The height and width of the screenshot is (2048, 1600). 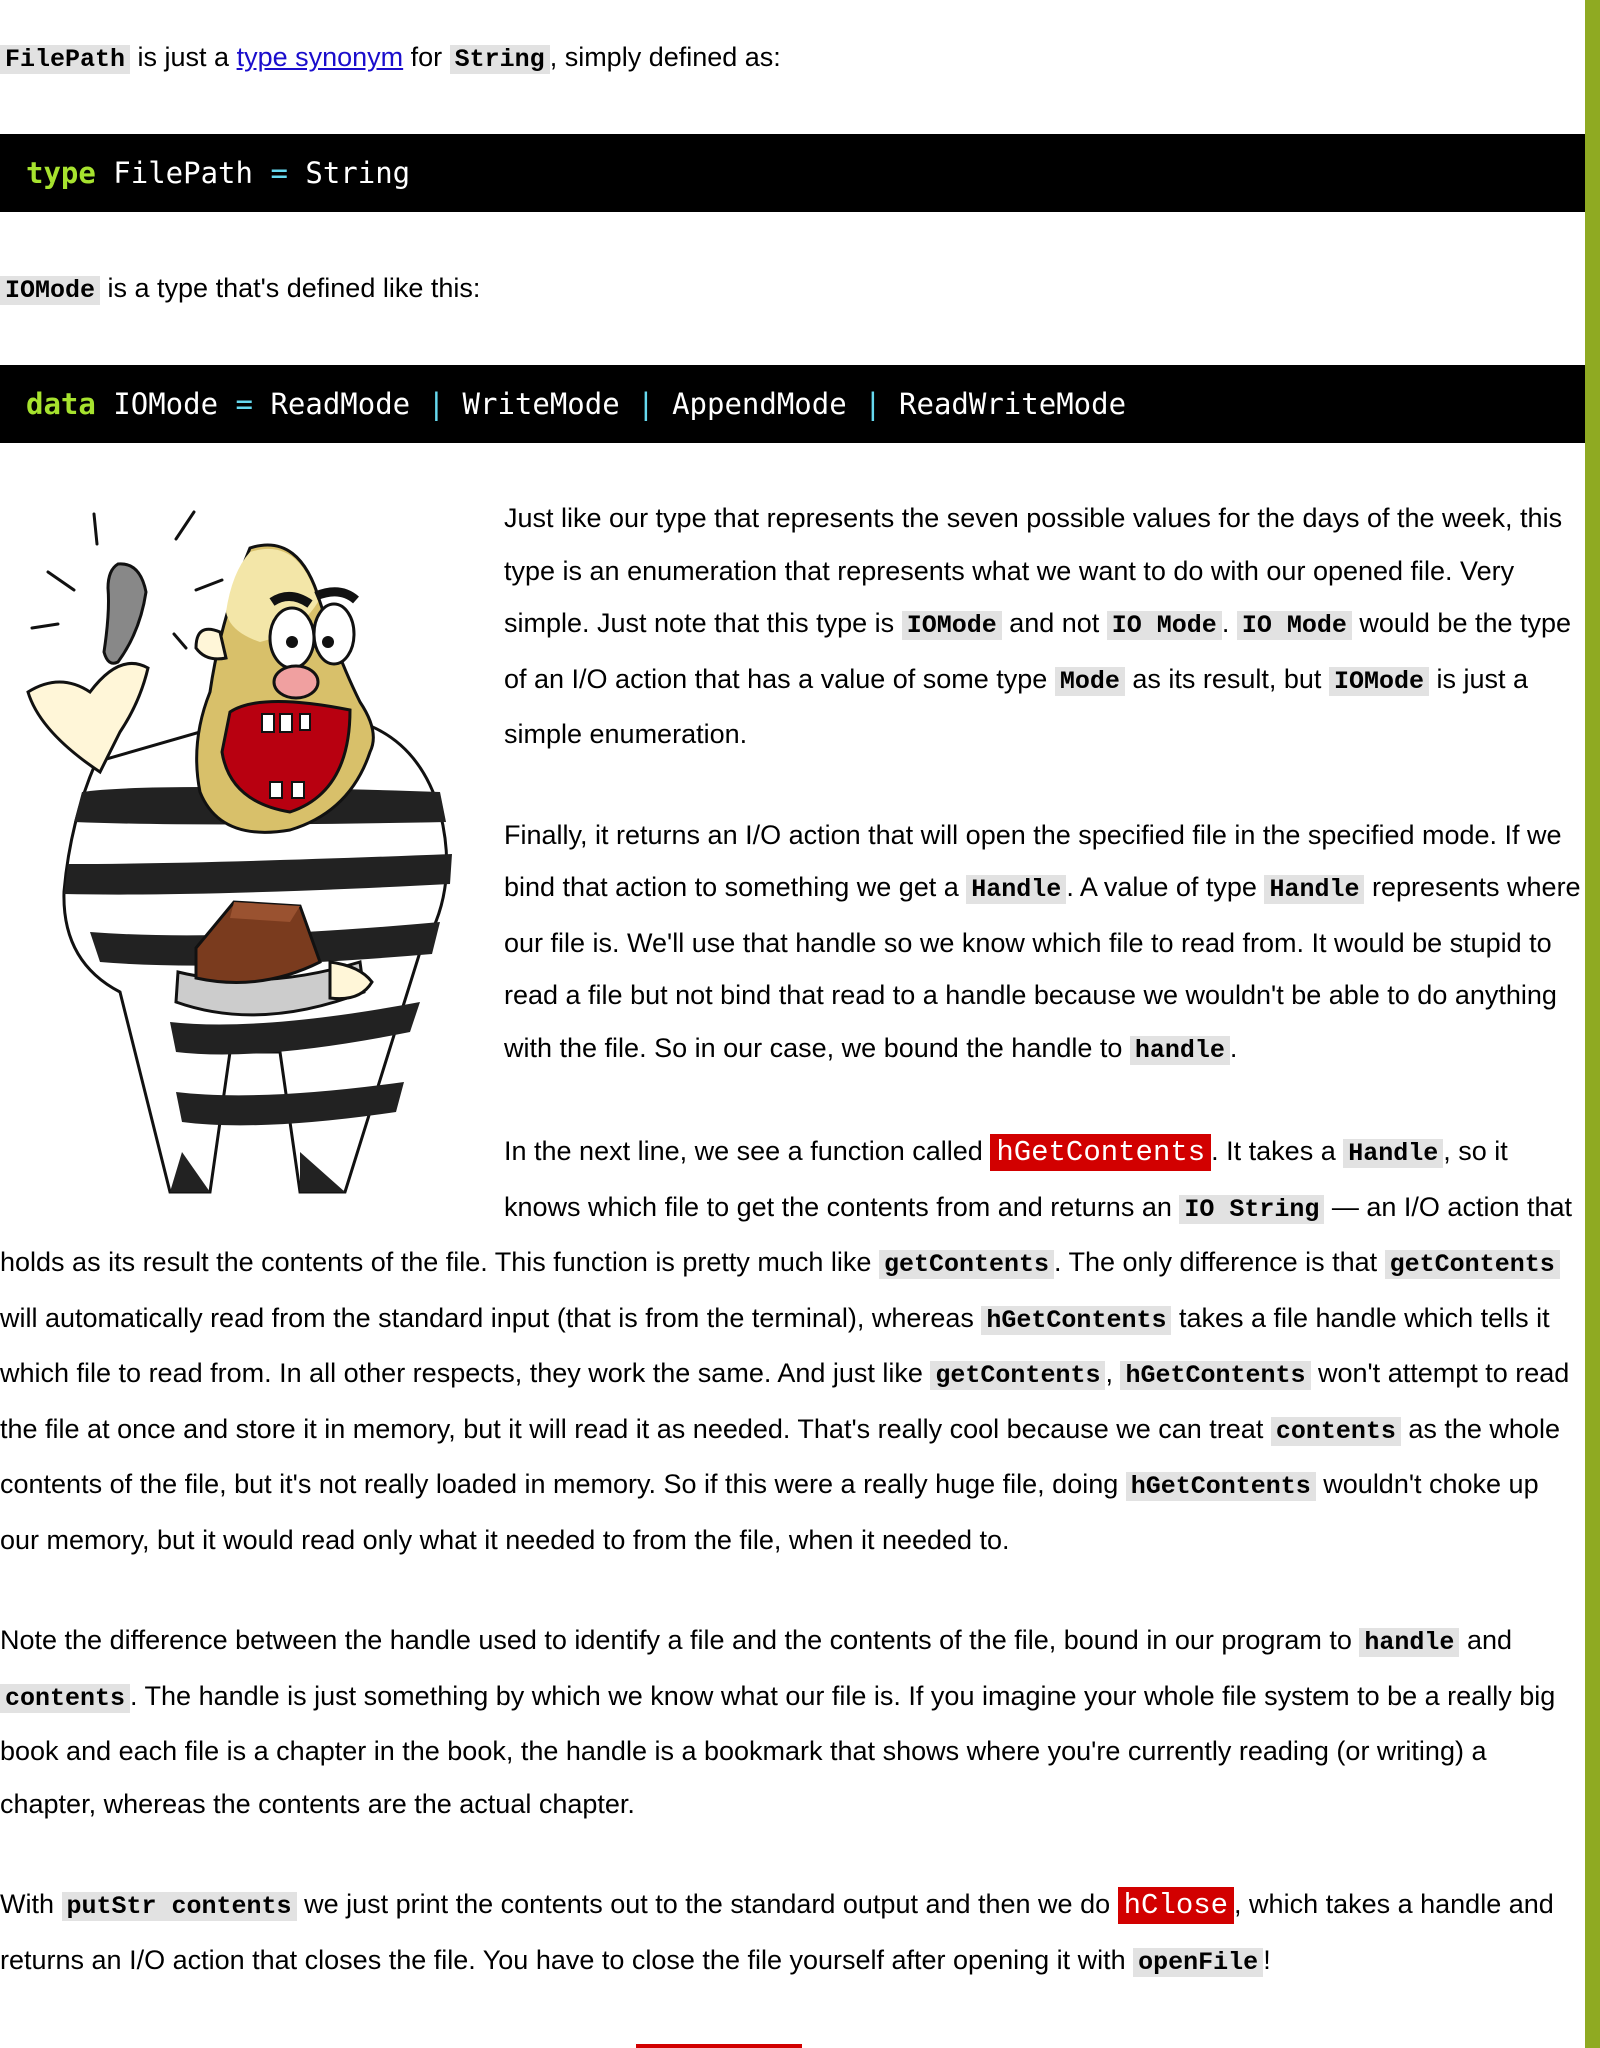 What do you see at coordinates (61, 173) in the screenshot?
I see `code-keyword: type` at bounding box center [61, 173].